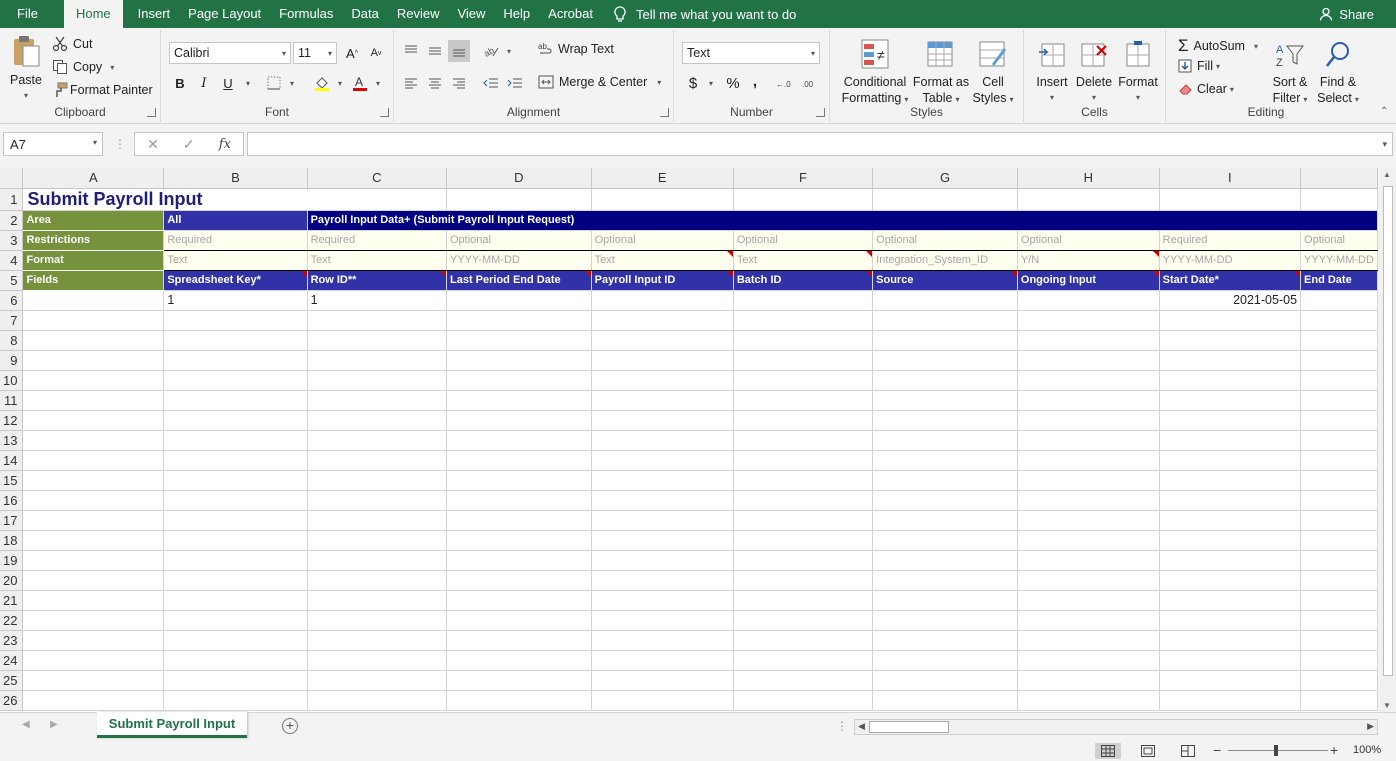 The width and height of the screenshot is (1396, 761). What do you see at coordinates (12, 520) in the screenshot?
I see `row-header: 17` at bounding box center [12, 520].